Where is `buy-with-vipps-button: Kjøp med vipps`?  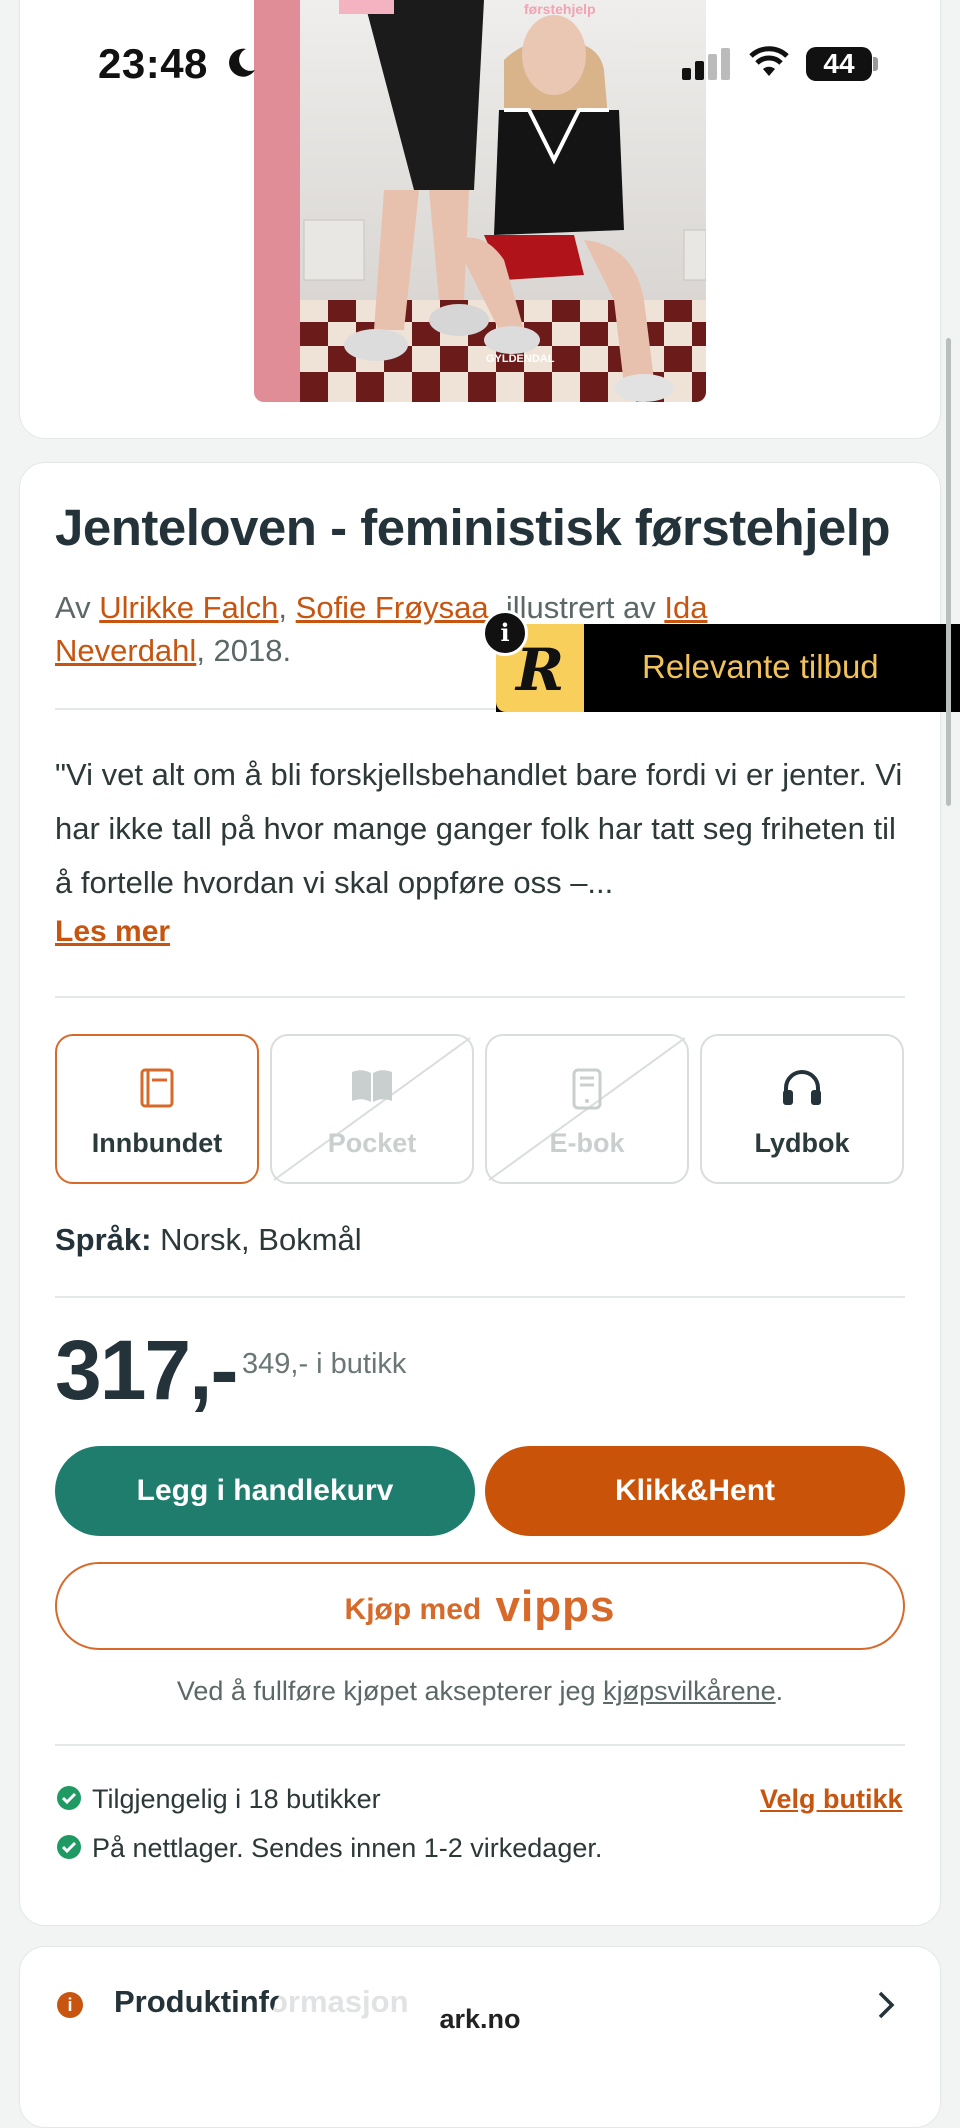 buy-with-vipps-button: Kjøp med vipps is located at coordinates (480, 1606).